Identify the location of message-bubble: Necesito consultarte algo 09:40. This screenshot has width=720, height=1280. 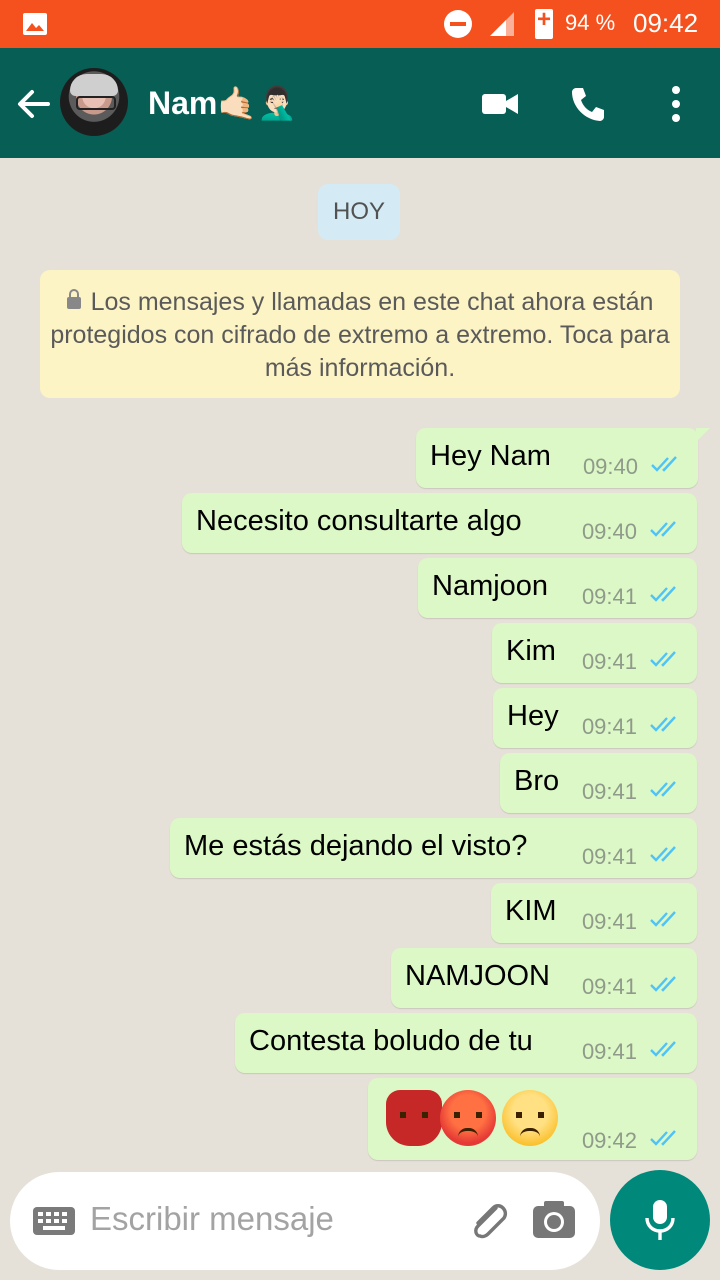
(439, 523).